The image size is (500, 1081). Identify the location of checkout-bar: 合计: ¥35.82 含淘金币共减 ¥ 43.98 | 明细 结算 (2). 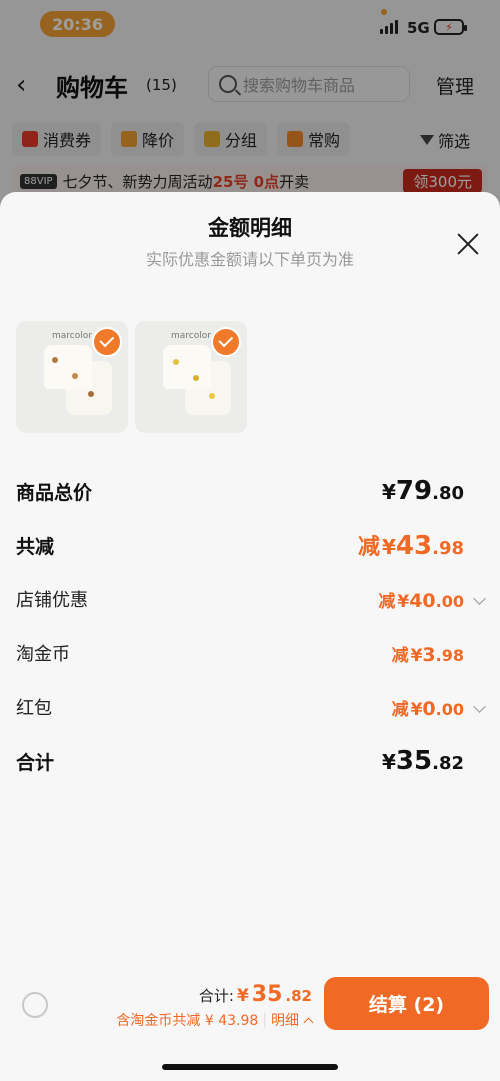
(250, 1005).